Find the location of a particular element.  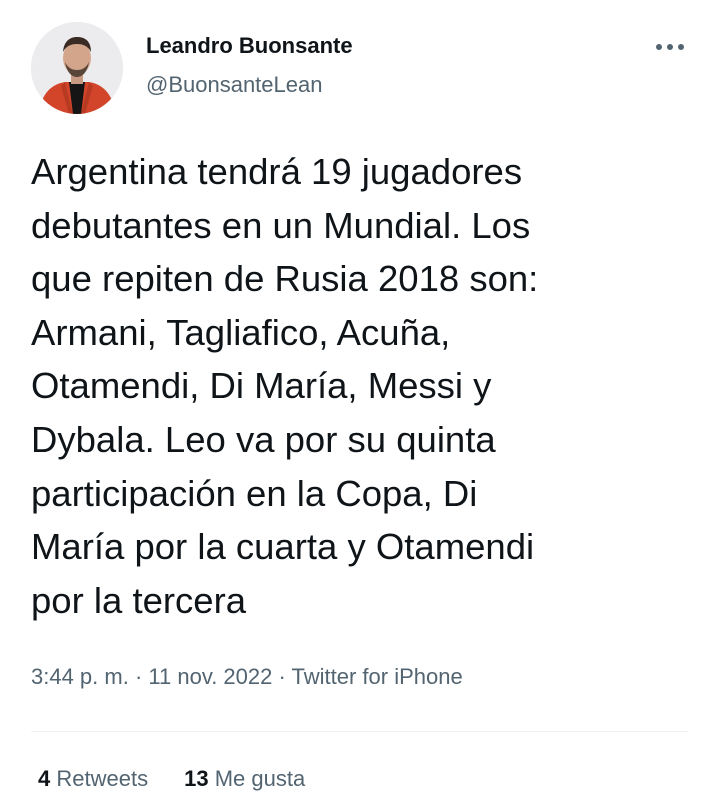

user-handle: @BuonsanteLean is located at coordinates (234, 85).